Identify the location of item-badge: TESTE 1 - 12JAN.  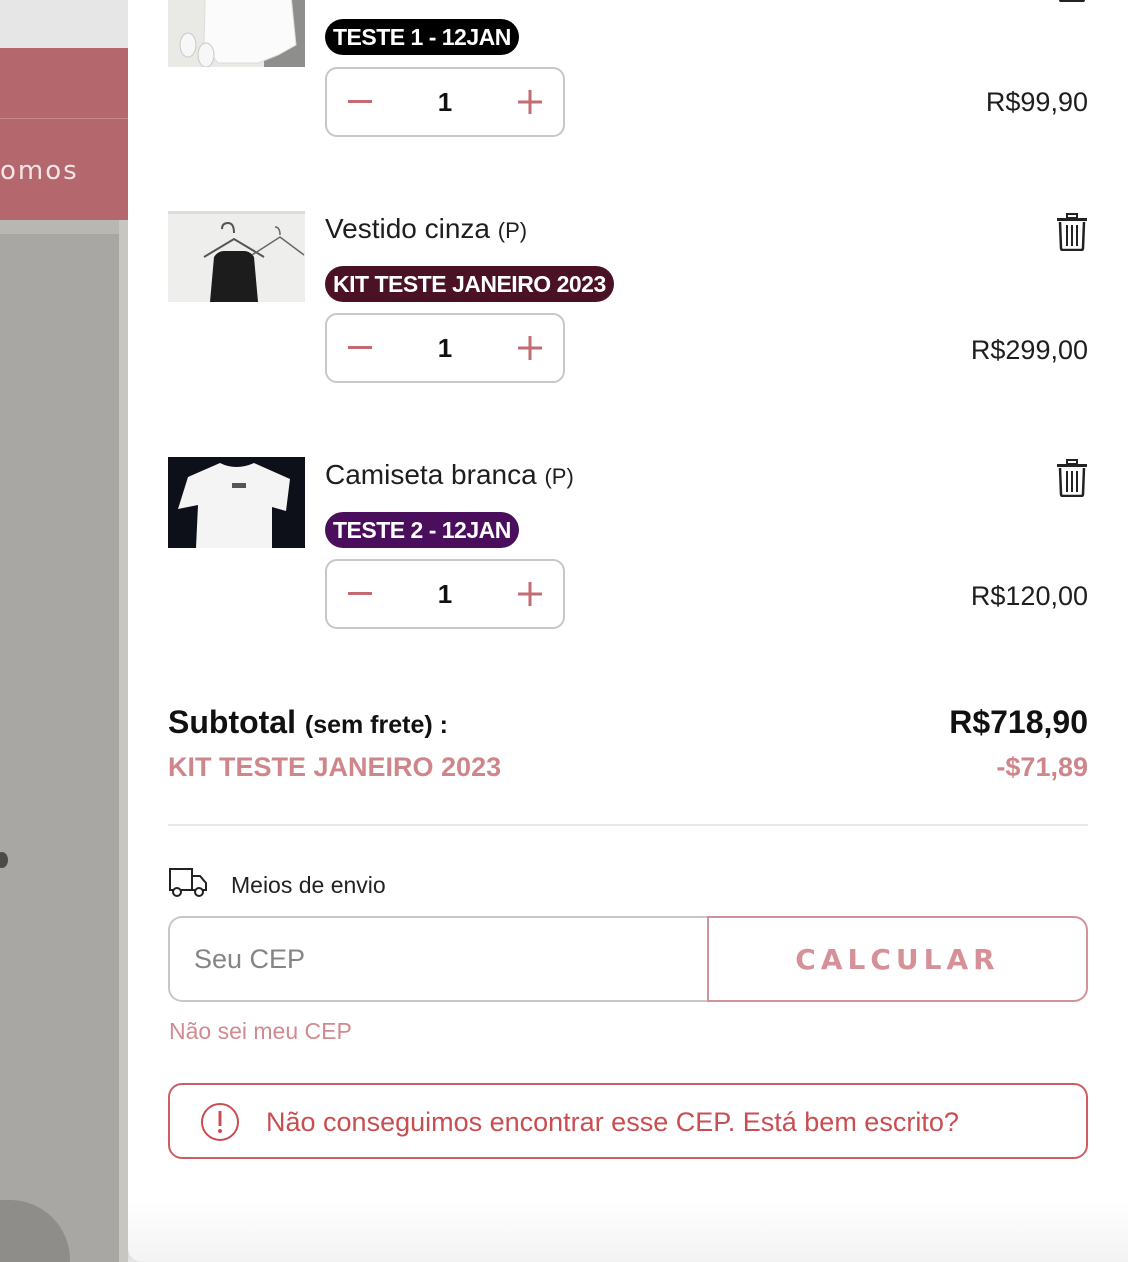
(422, 37).